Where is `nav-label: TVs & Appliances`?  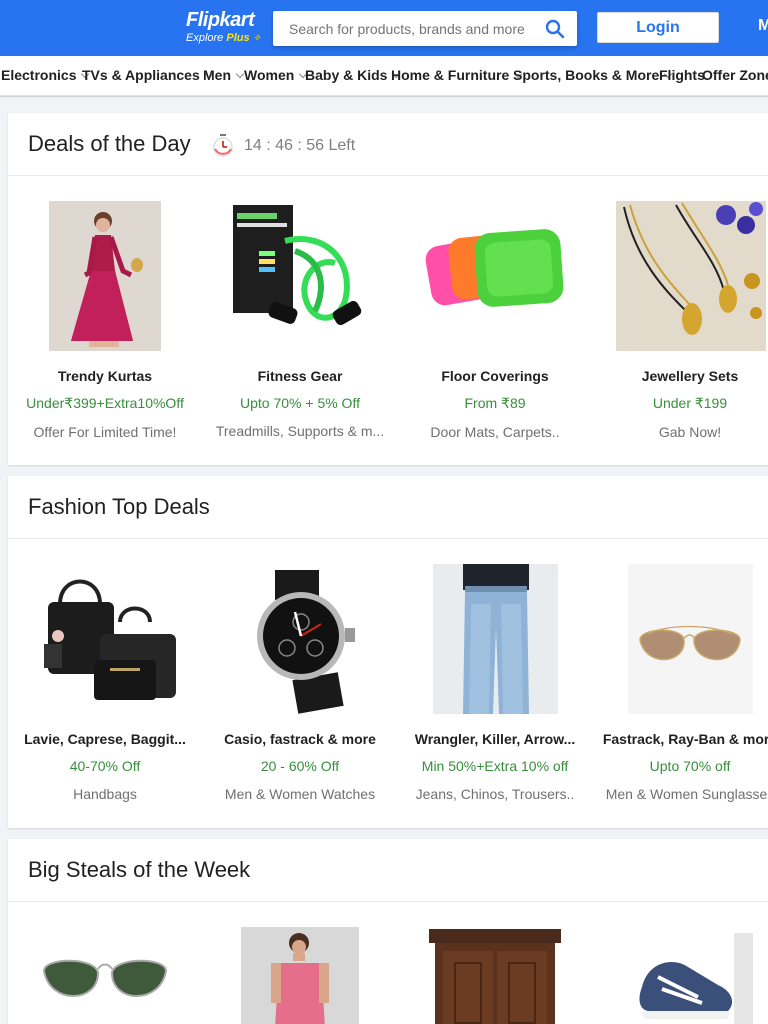
nav-label: TVs & Appliances is located at coordinates (141, 75).